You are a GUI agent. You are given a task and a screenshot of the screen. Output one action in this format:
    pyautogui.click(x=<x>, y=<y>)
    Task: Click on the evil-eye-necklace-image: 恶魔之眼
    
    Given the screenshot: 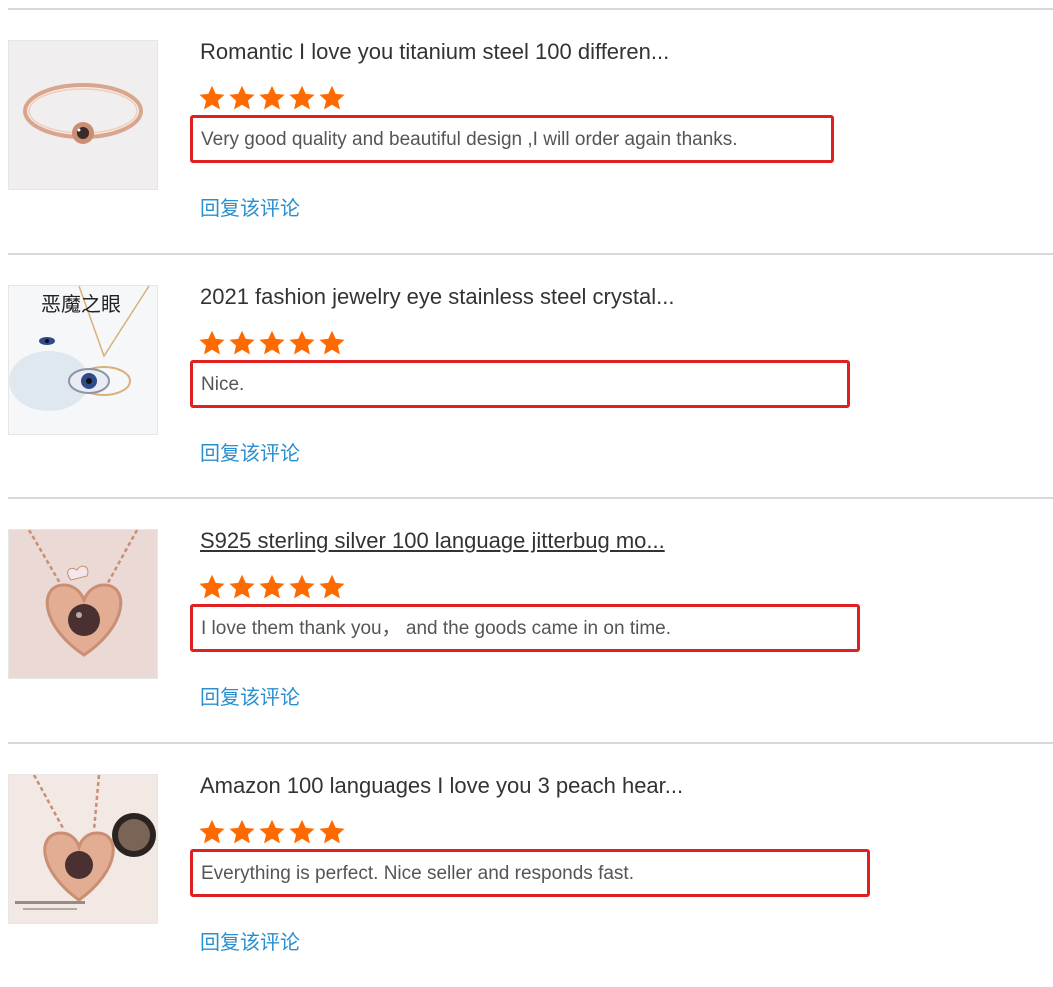 What is the action you would take?
    pyautogui.click(x=83, y=360)
    